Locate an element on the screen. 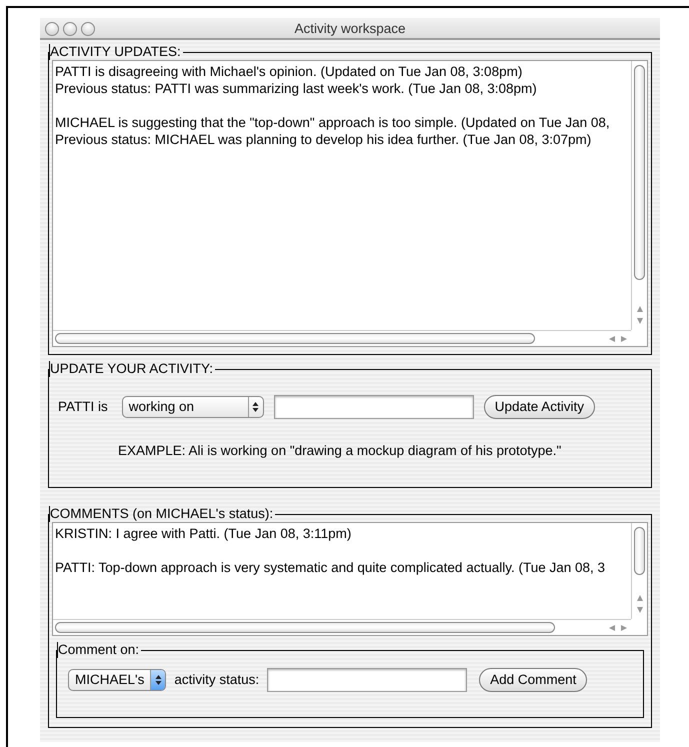 This screenshot has height=747, width=689. activity-input is located at coordinates (374, 407).